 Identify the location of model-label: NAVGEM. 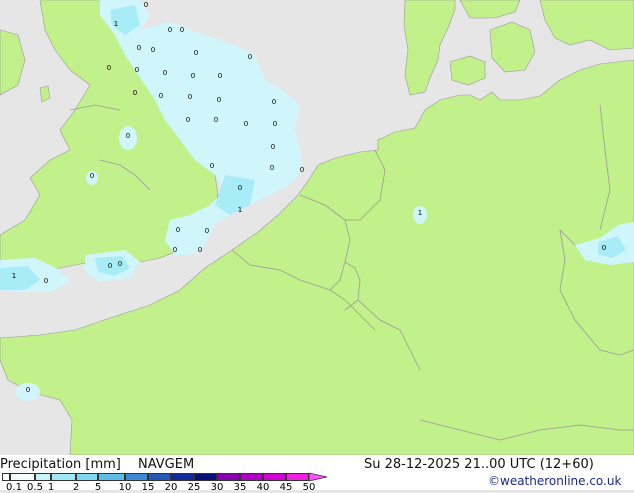
(166, 464).